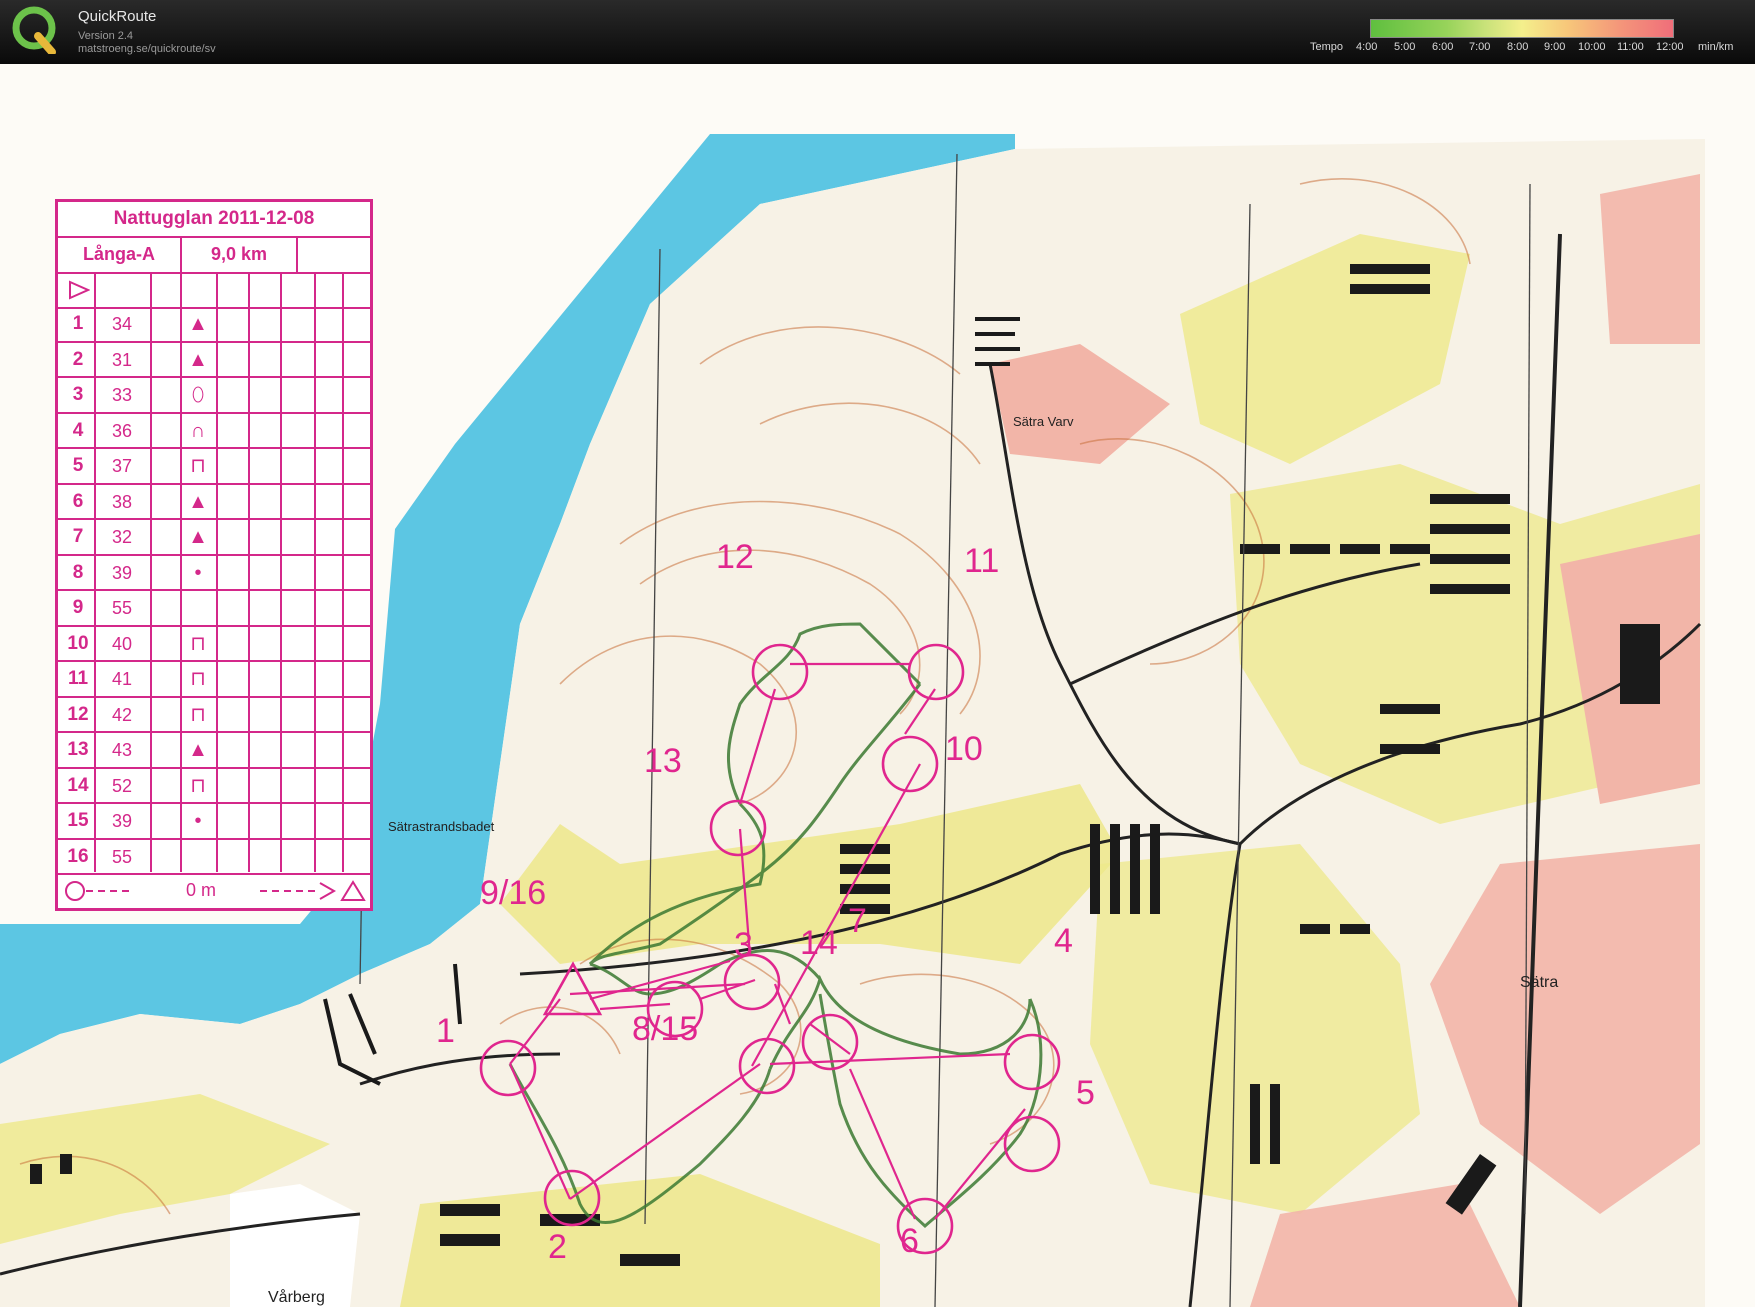 Image resolution: width=1755 pixels, height=1307 pixels. Describe the element at coordinates (857, 921) in the screenshot. I see `control-label: 7` at that location.